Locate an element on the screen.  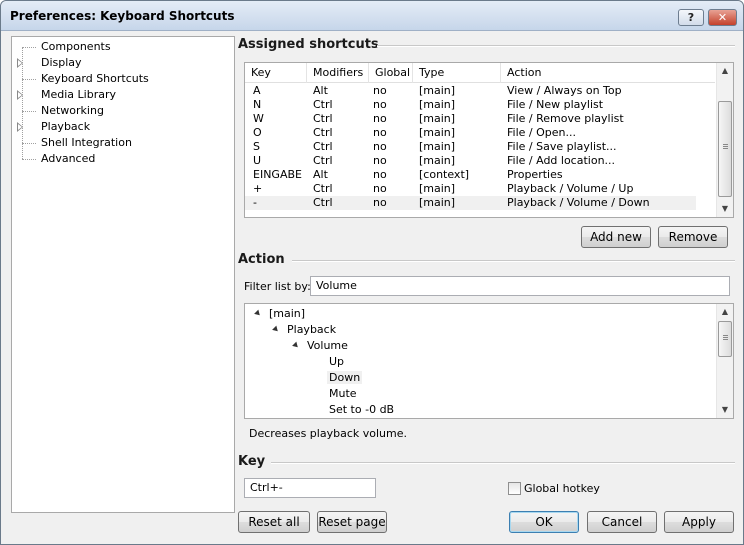
sidebar-item-label: Components is located at coordinates (76, 46).